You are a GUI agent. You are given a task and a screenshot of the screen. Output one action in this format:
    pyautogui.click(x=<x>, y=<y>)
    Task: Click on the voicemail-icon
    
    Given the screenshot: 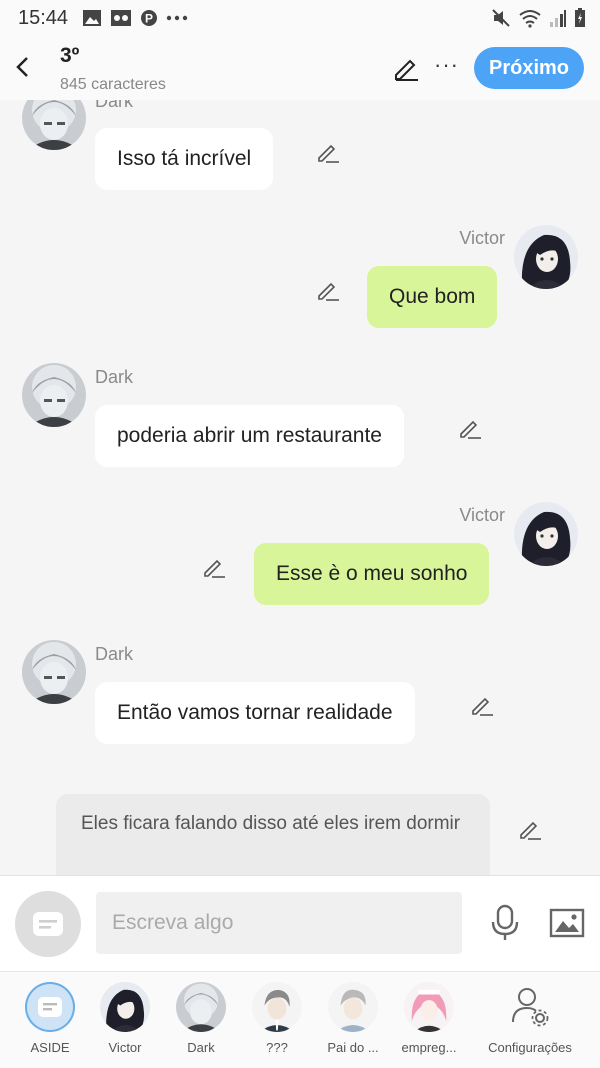 What is the action you would take?
    pyautogui.click(x=121, y=18)
    